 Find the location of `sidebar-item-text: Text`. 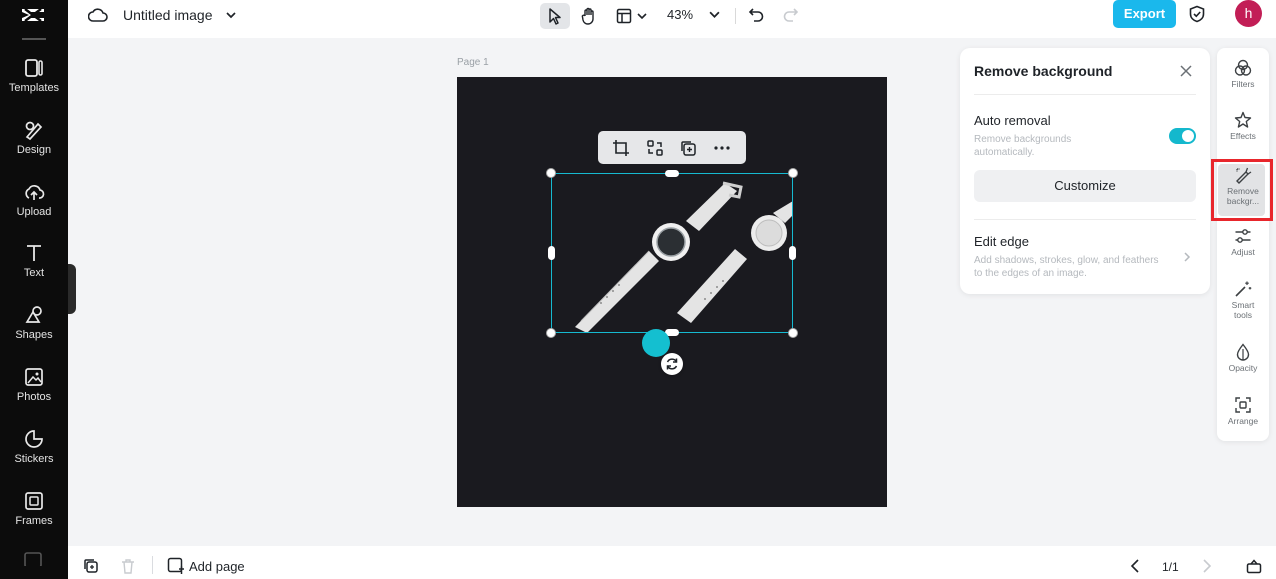

sidebar-item-text: Text is located at coordinates (34, 268).